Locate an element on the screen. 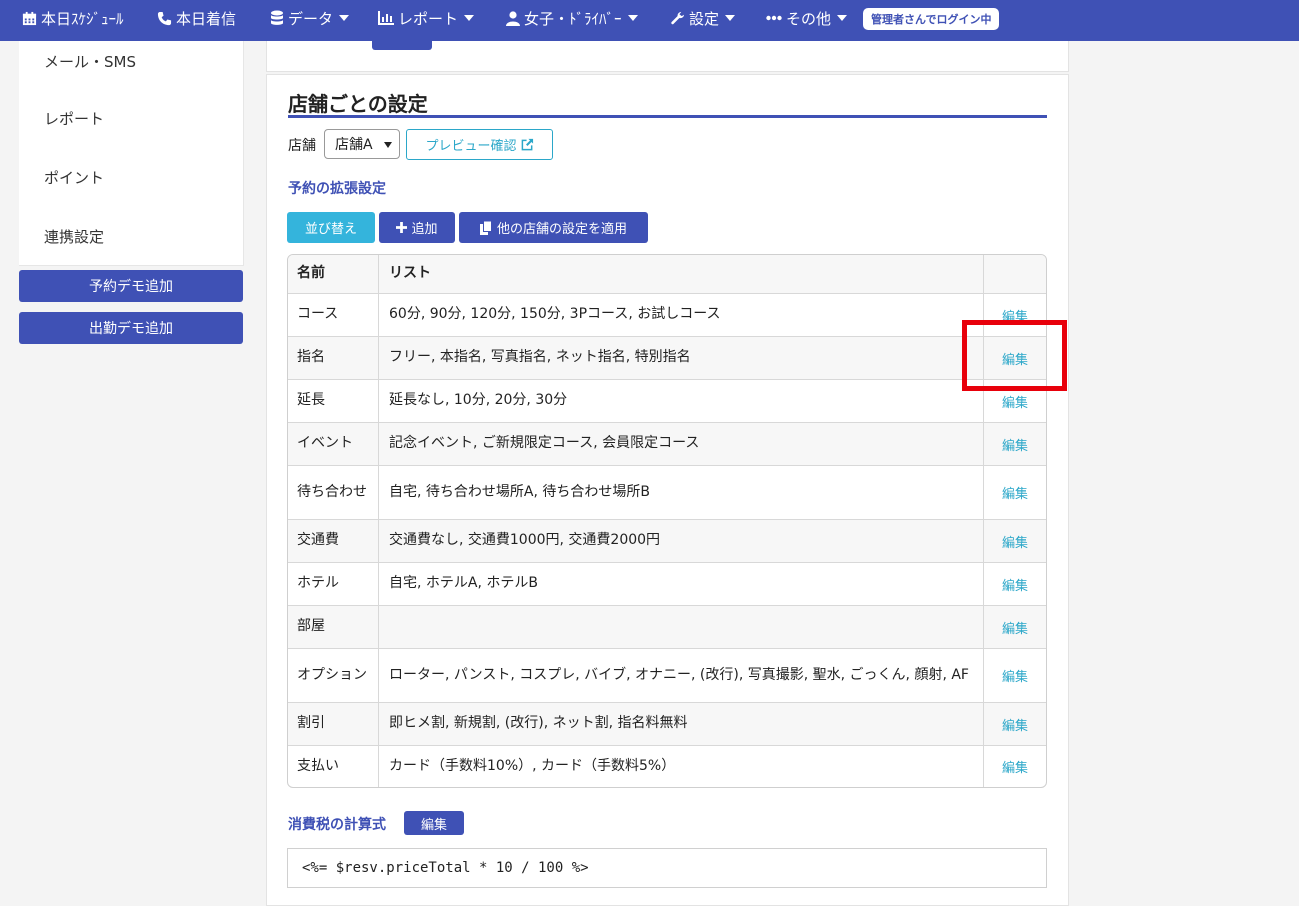 This screenshot has height=906, width=1299. add-reservation-demo-button: 予約デモ追加 is located at coordinates (131, 286).